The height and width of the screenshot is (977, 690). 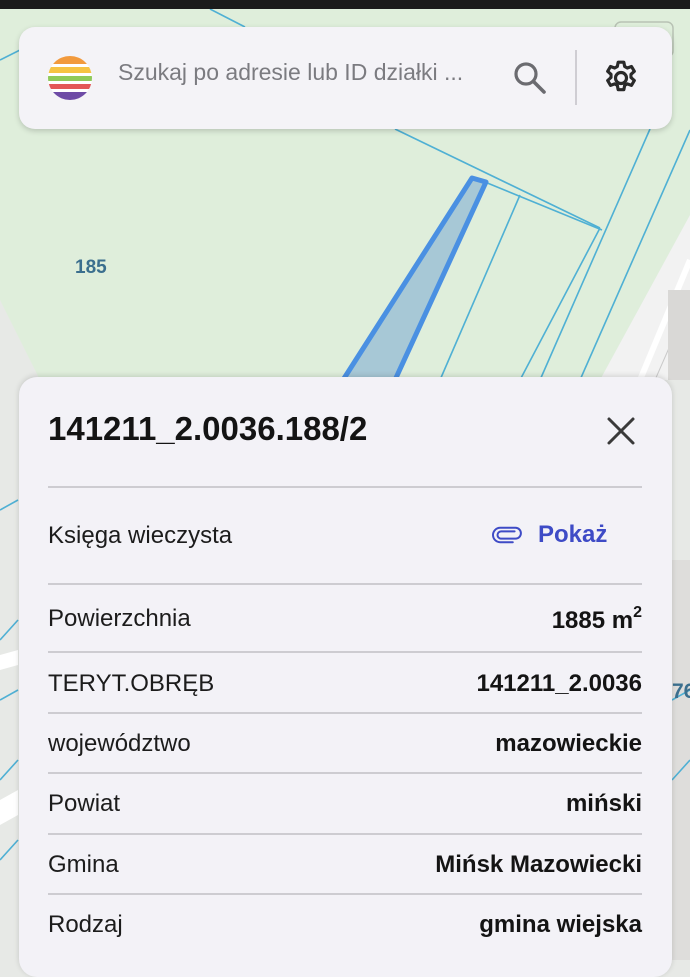 I want to click on rainbow-stripes-logo-icon, so click(x=70, y=78).